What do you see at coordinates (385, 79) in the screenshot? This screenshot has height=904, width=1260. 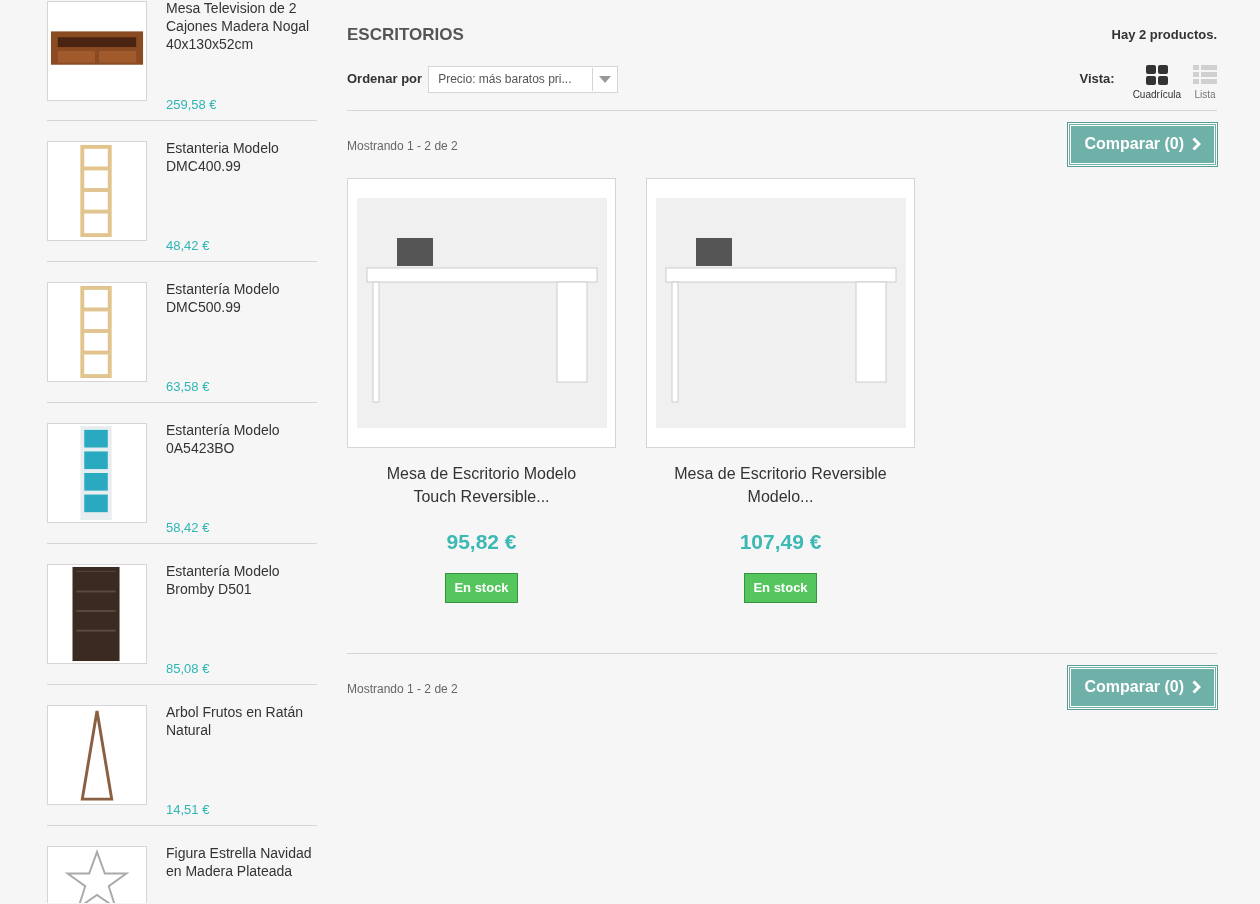 I see `sort-label: Ordenar por` at bounding box center [385, 79].